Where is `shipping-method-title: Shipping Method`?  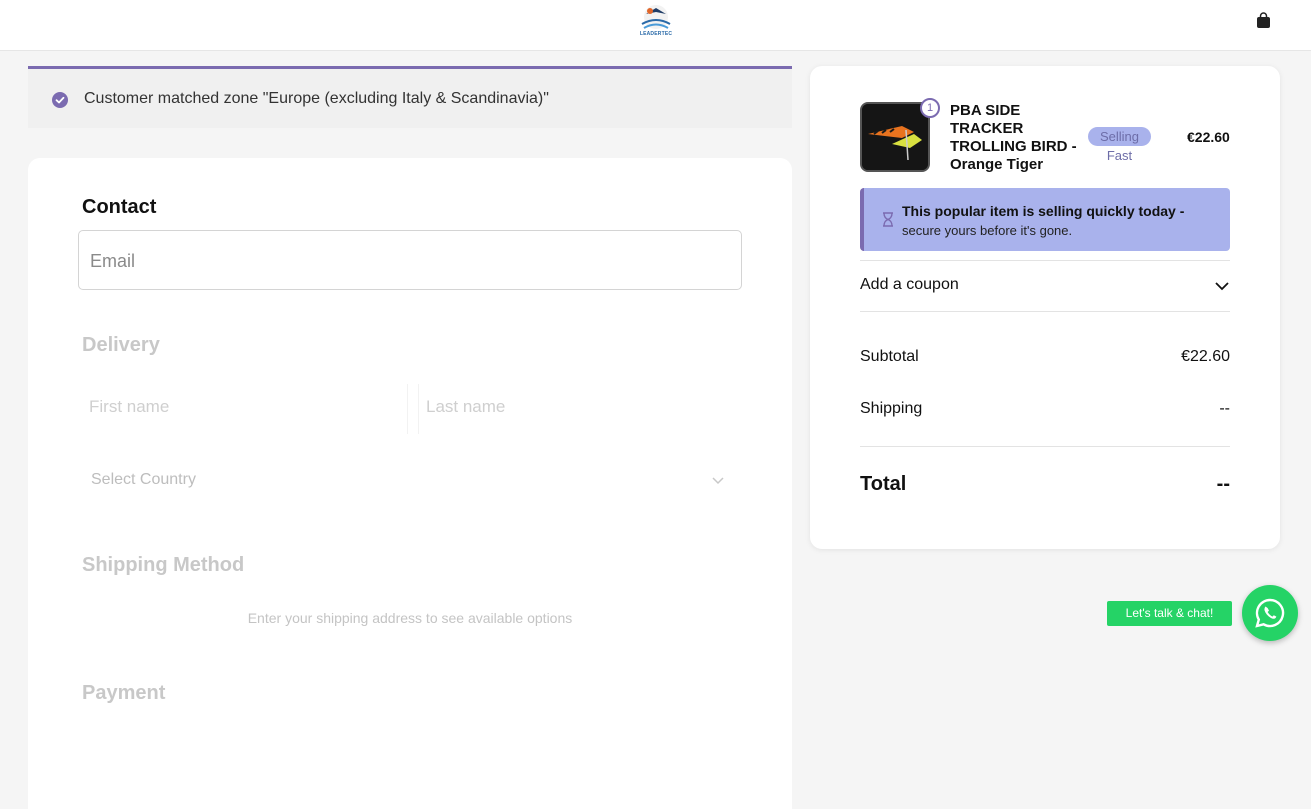 shipping-method-title: Shipping Method is located at coordinates (163, 565).